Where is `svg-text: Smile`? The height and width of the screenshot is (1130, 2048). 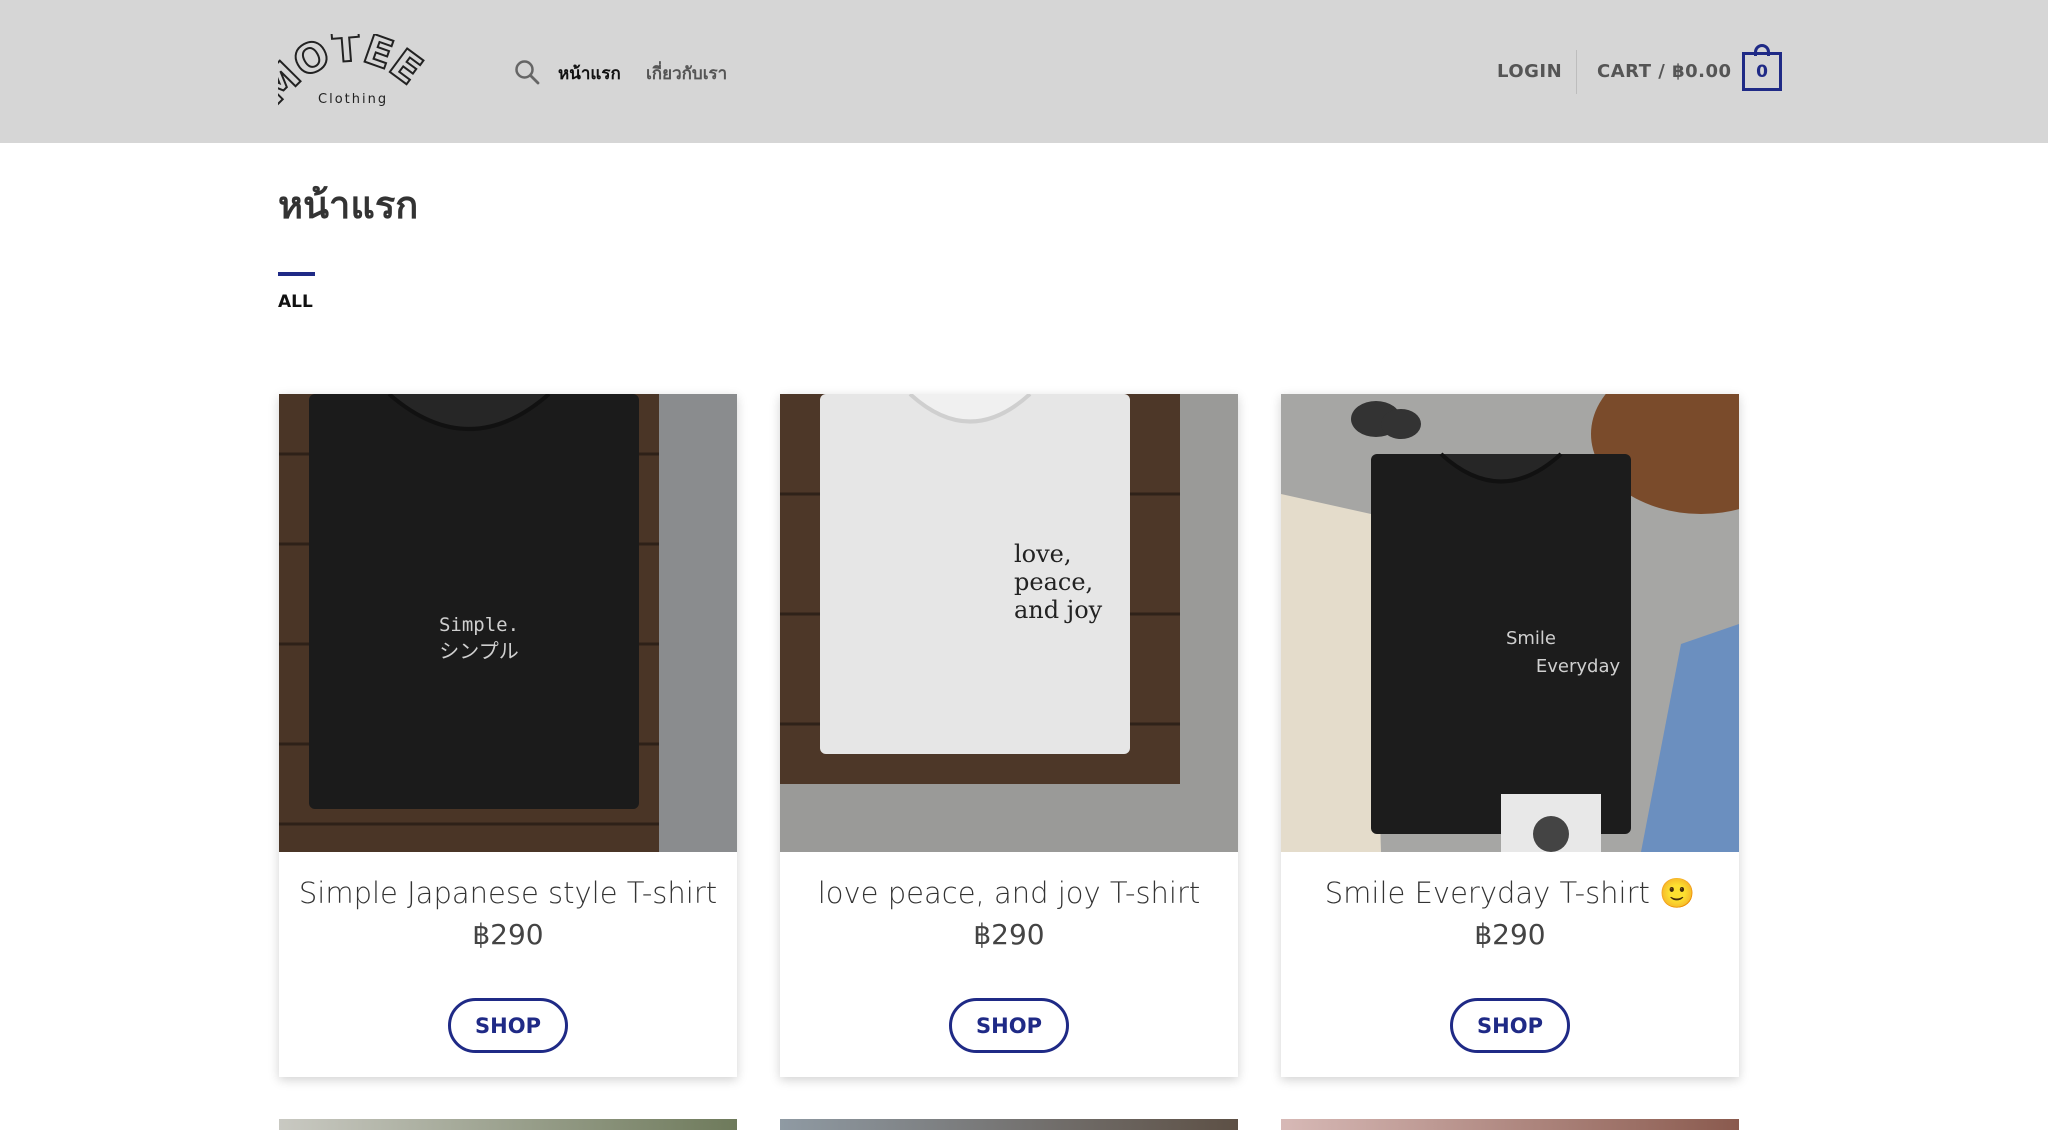
svg-text: Smile is located at coordinates (1531, 638).